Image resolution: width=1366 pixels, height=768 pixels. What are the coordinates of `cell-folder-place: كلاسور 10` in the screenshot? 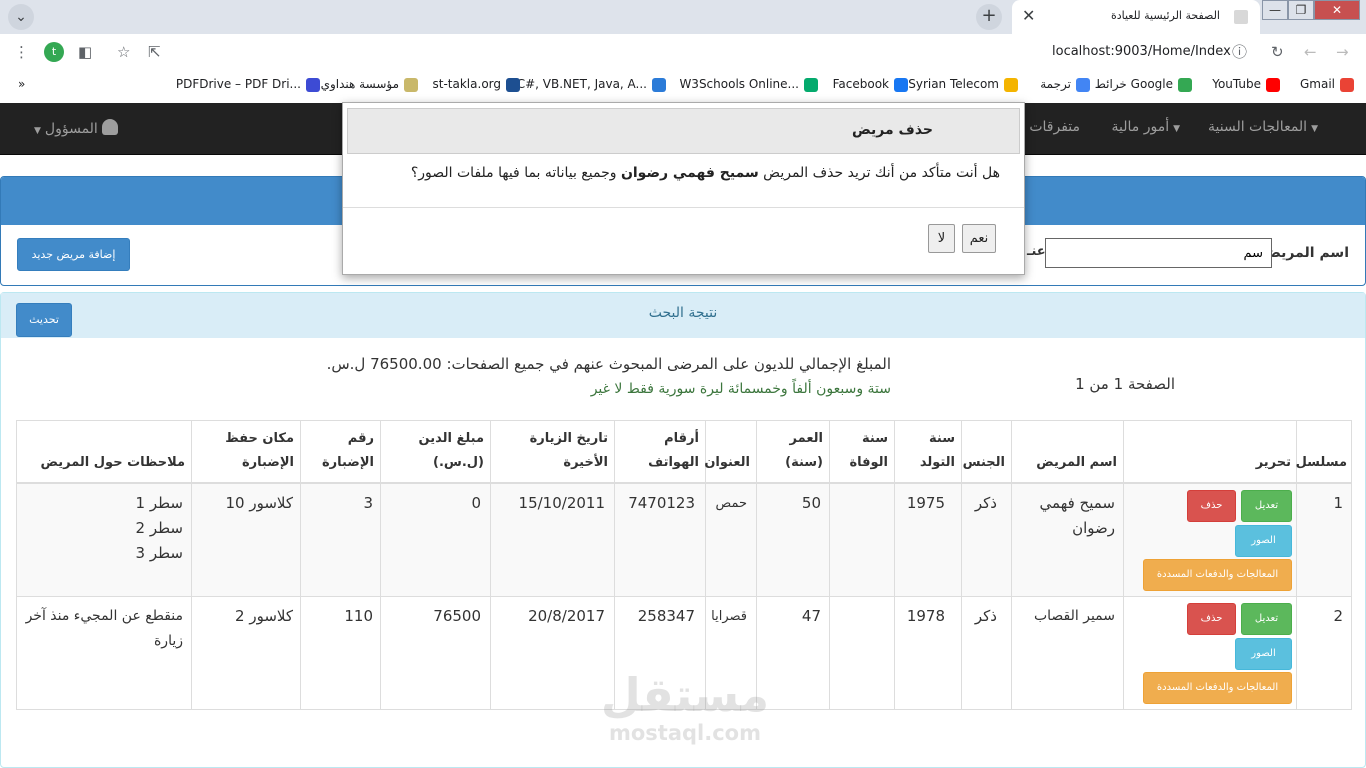 It's located at (259, 503).